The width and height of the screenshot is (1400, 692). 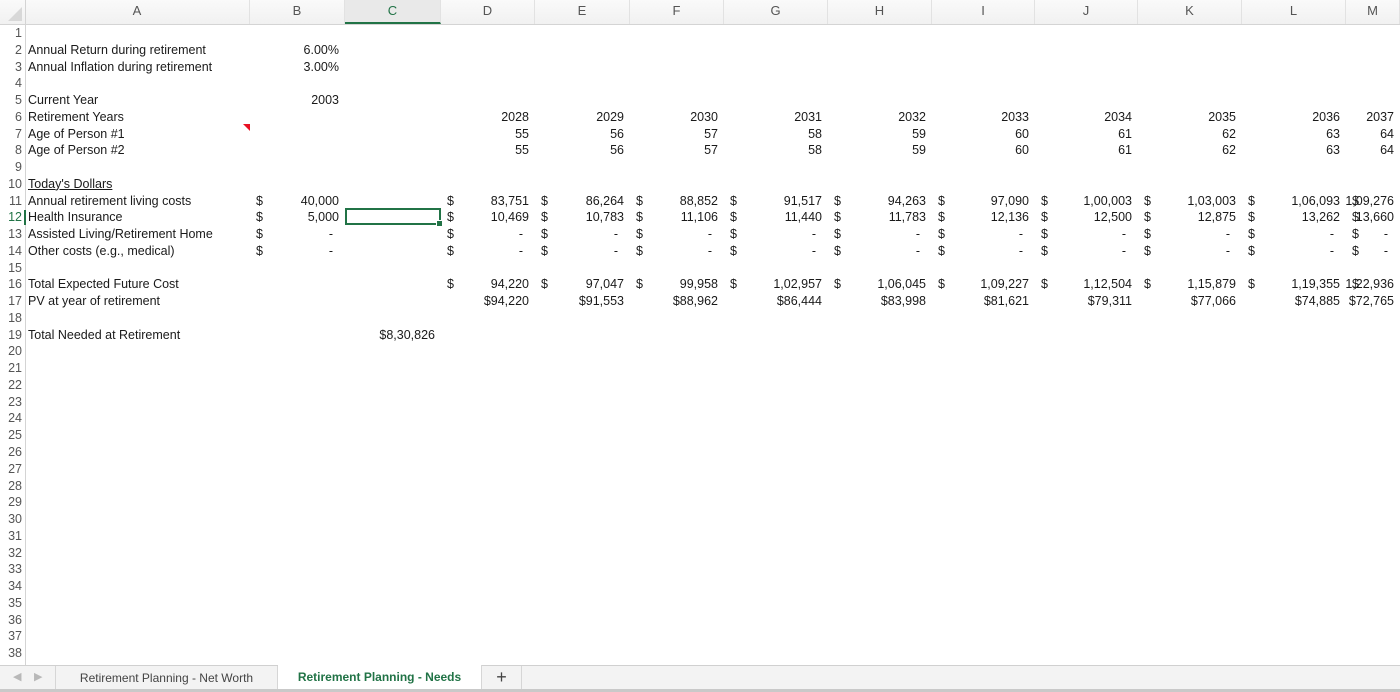 I want to click on cell-l12: $13,660, so click(x=1373, y=217).